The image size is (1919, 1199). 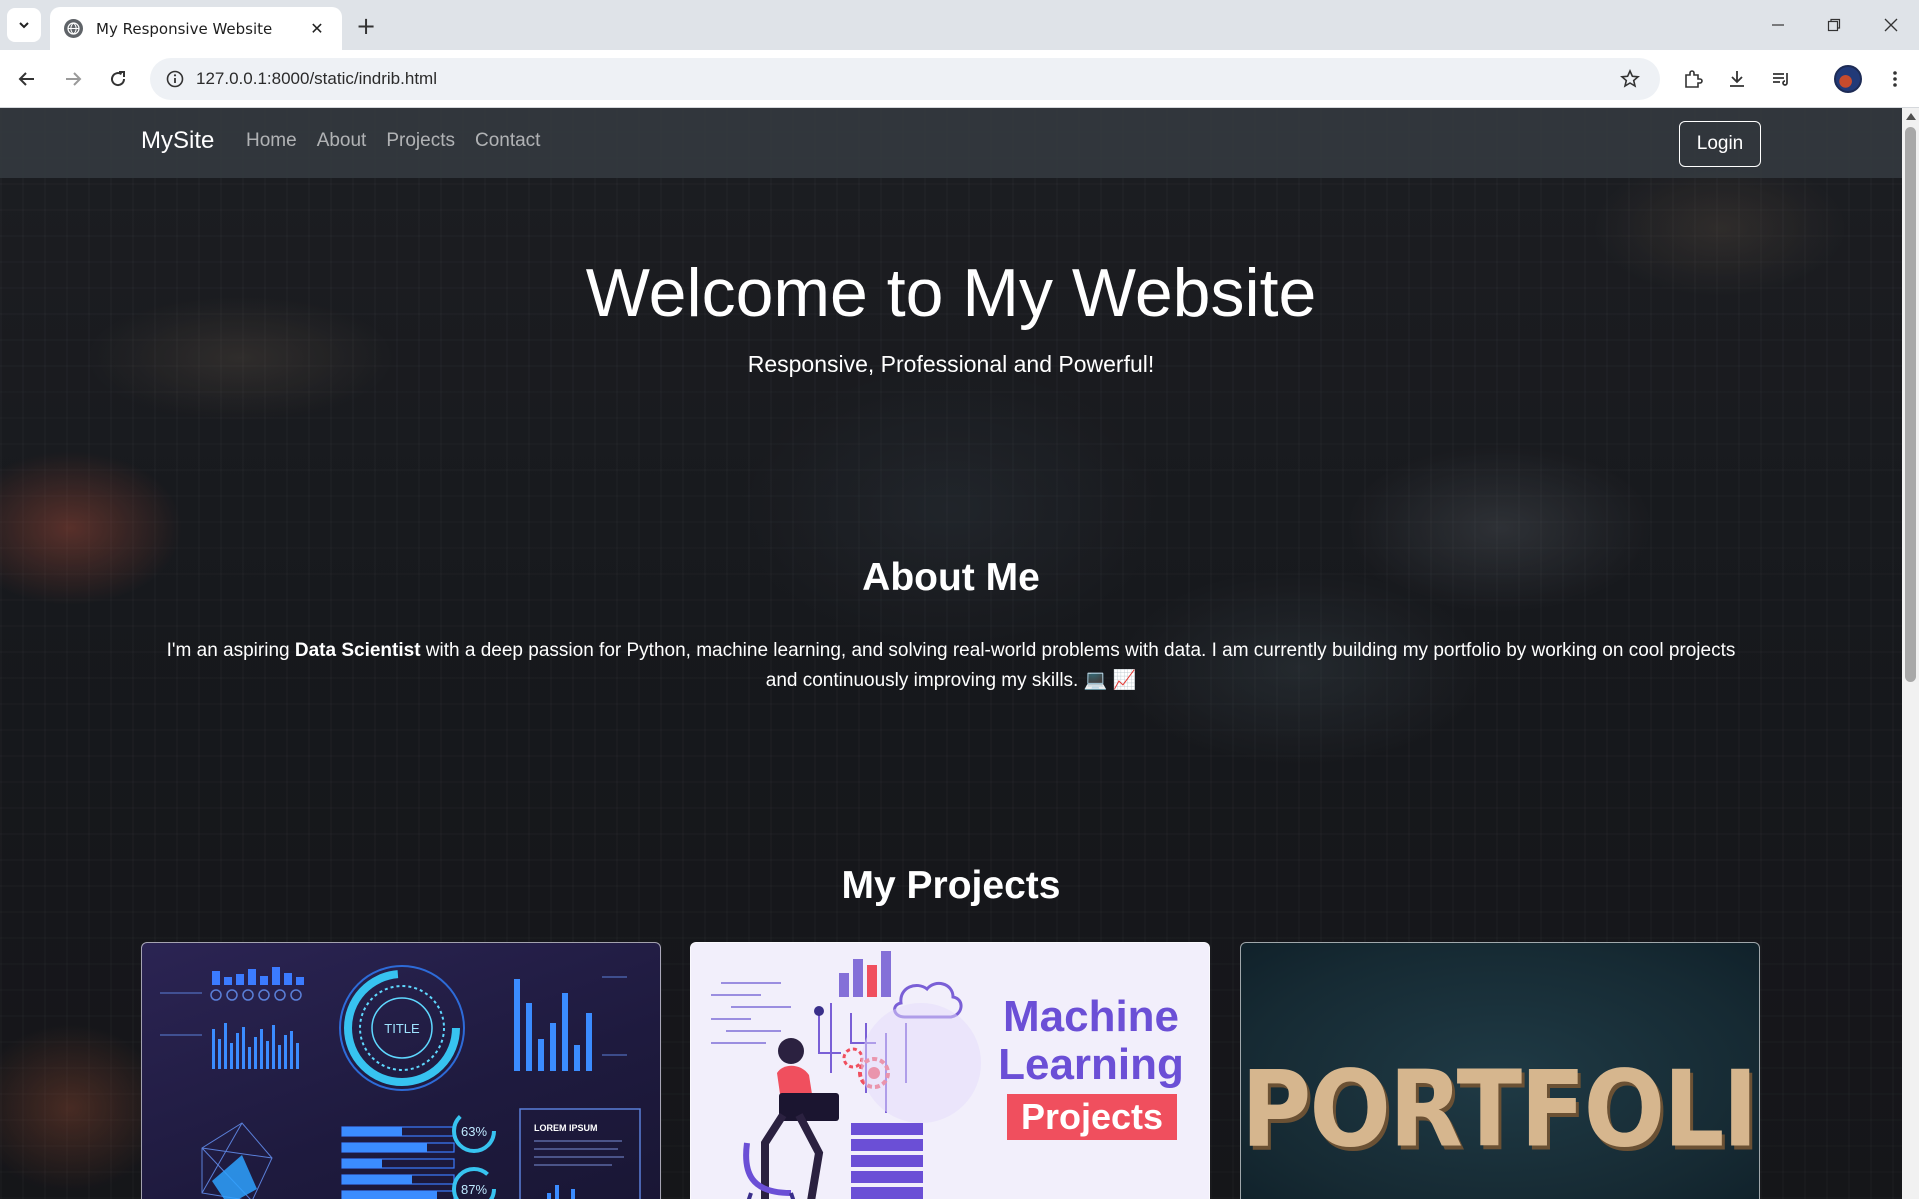 What do you see at coordinates (357, 650) in the screenshot?
I see `about-text-bold: Data Scientist` at bounding box center [357, 650].